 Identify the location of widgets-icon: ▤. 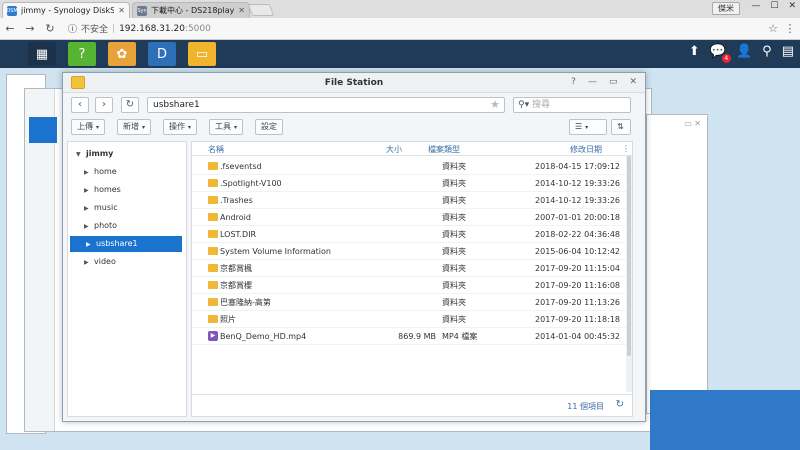
(788, 51).